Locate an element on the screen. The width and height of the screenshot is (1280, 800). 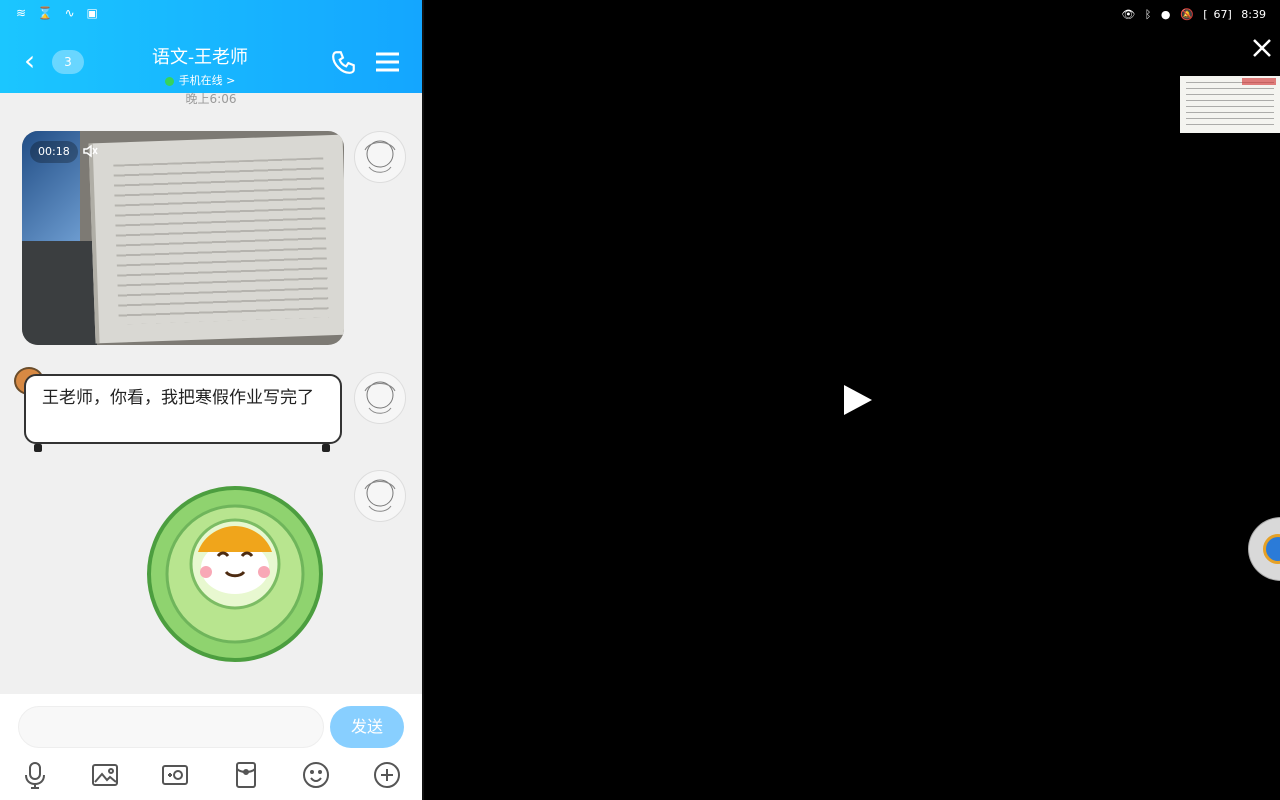
battery-text: 67 is located at coordinates (1220, 14).